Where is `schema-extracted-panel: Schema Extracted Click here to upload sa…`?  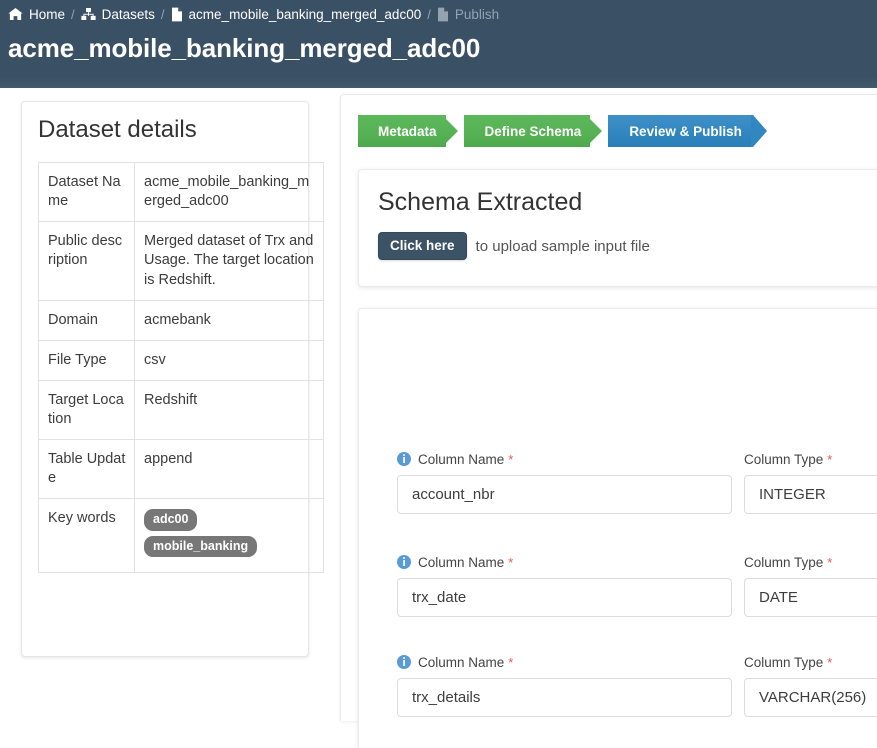 schema-extracted-panel: Schema Extracted Click here to upload sa… is located at coordinates (617, 228).